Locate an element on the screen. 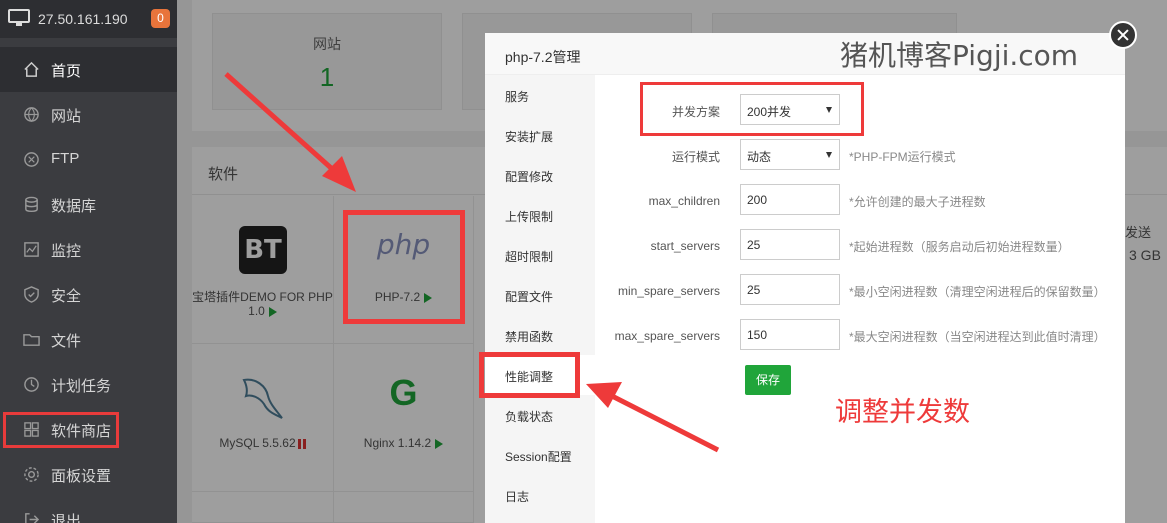 The width and height of the screenshot is (1167, 523). notification-badge: 0 is located at coordinates (160, 18).